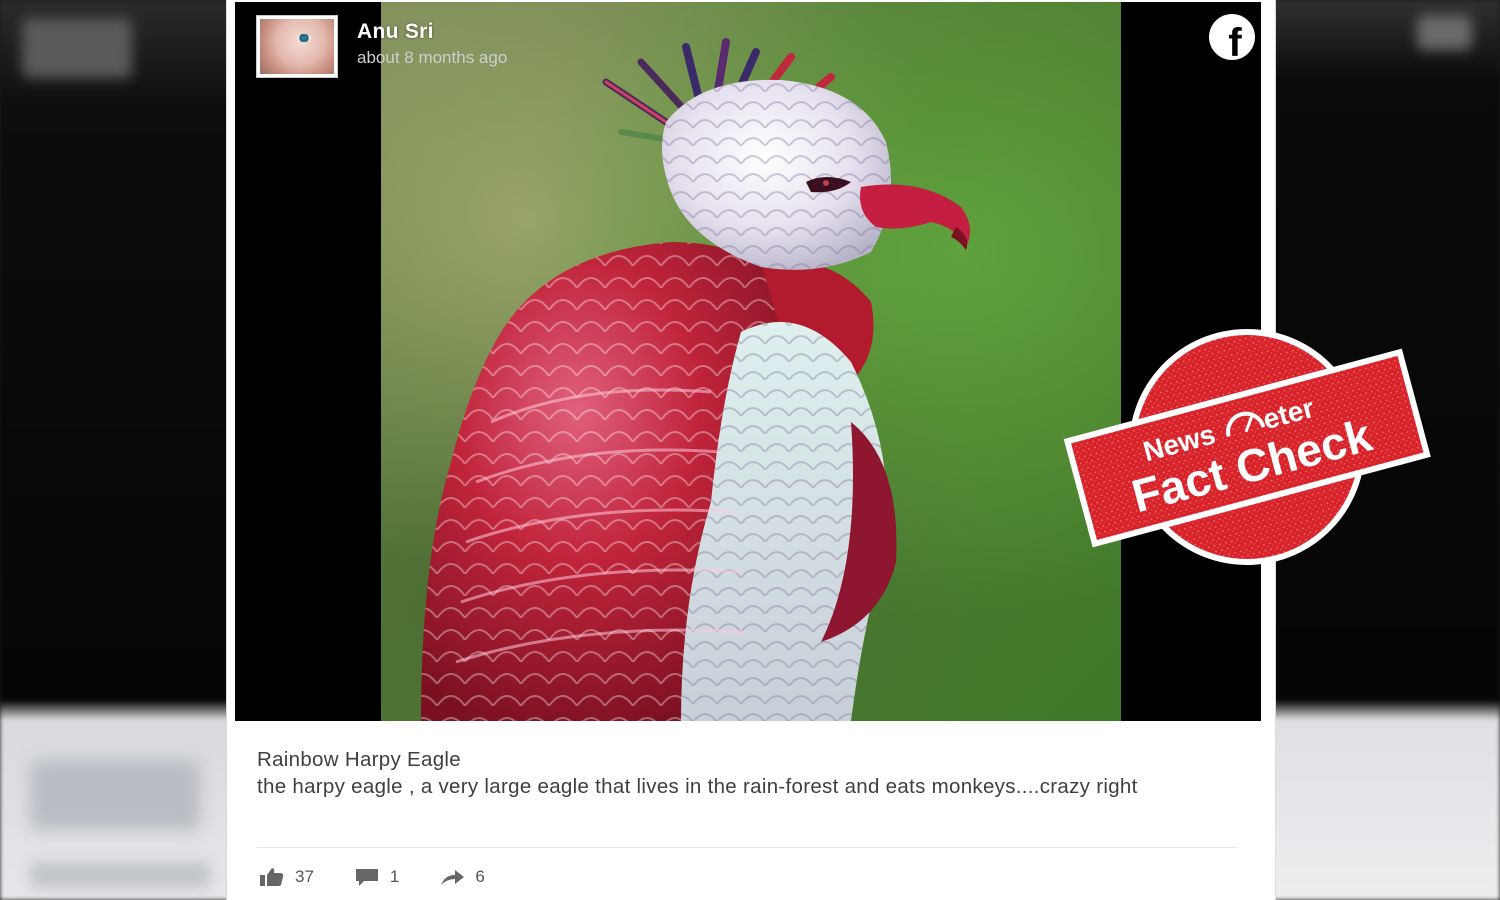 The width and height of the screenshot is (1500, 900). Describe the element at coordinates (286, 877) in the screenshot. I see `like-button: 37` at that location.